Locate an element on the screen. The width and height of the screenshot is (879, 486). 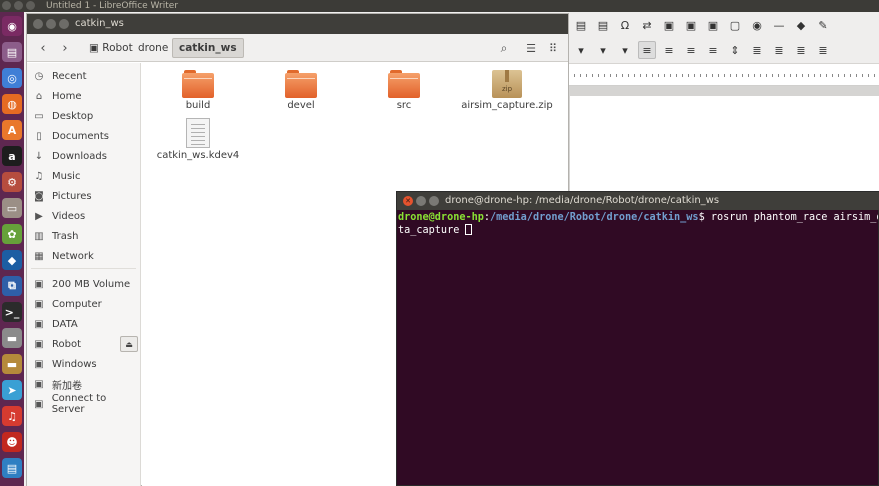
telegram-icon: ➤ is located at coordinates (12, 390).